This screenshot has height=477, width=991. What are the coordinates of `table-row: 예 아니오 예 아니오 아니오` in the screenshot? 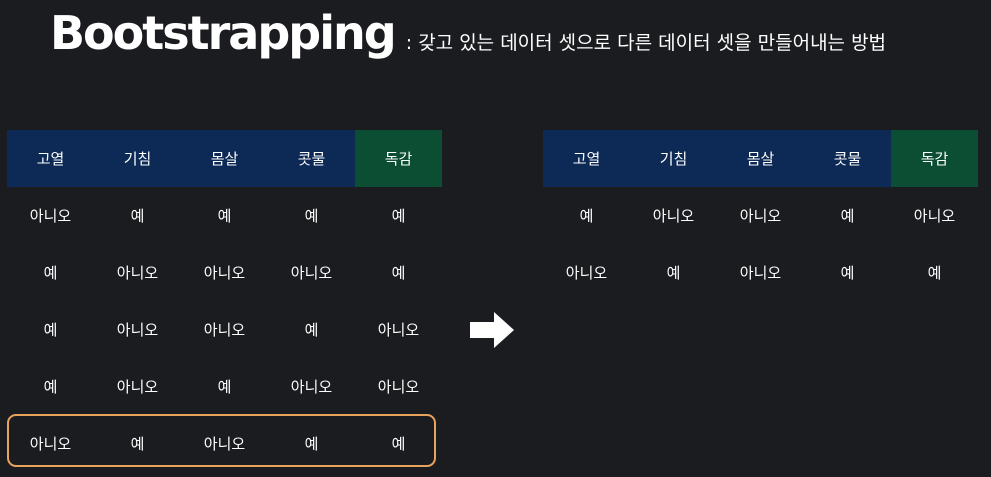 It's located at (224, 386).